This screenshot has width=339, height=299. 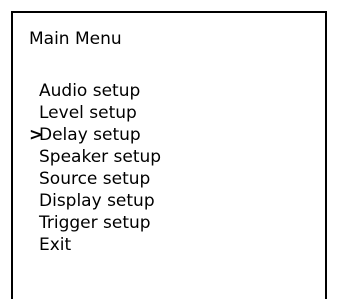 I want to click on menu-item-audio-setup: Audio setup, so click(x=95, y=91).